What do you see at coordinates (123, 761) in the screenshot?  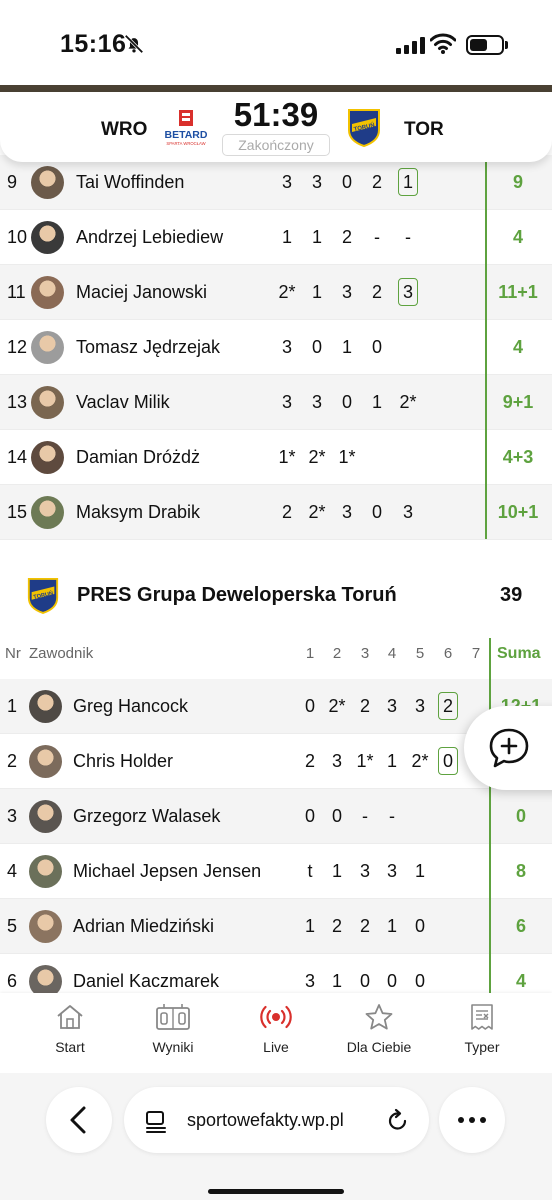 I see `rider-name: Chris Holder` at bounding box center [123, 761].